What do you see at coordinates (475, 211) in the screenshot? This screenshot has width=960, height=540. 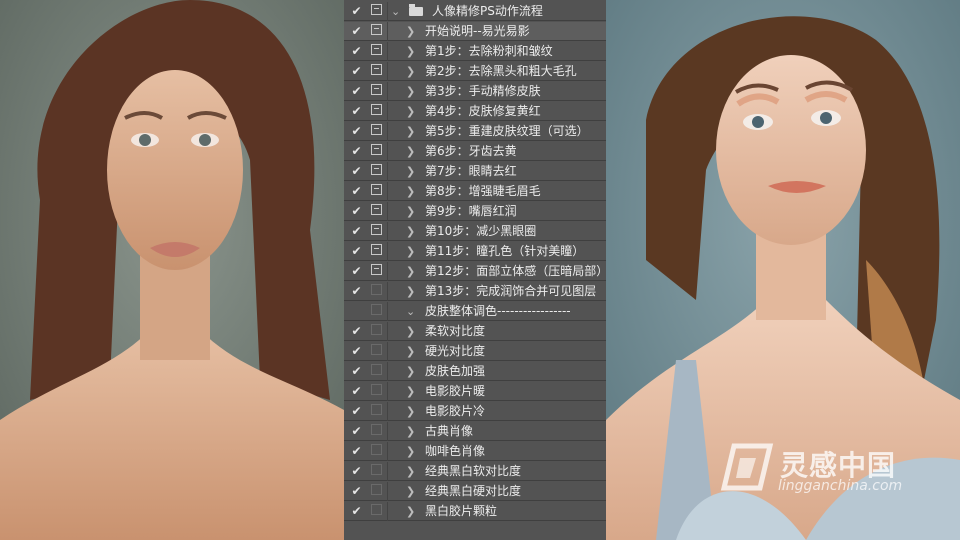 I see `action-row: ✔ ❯ 第9步：嘴唇红润` at bounding box center [475, 211].